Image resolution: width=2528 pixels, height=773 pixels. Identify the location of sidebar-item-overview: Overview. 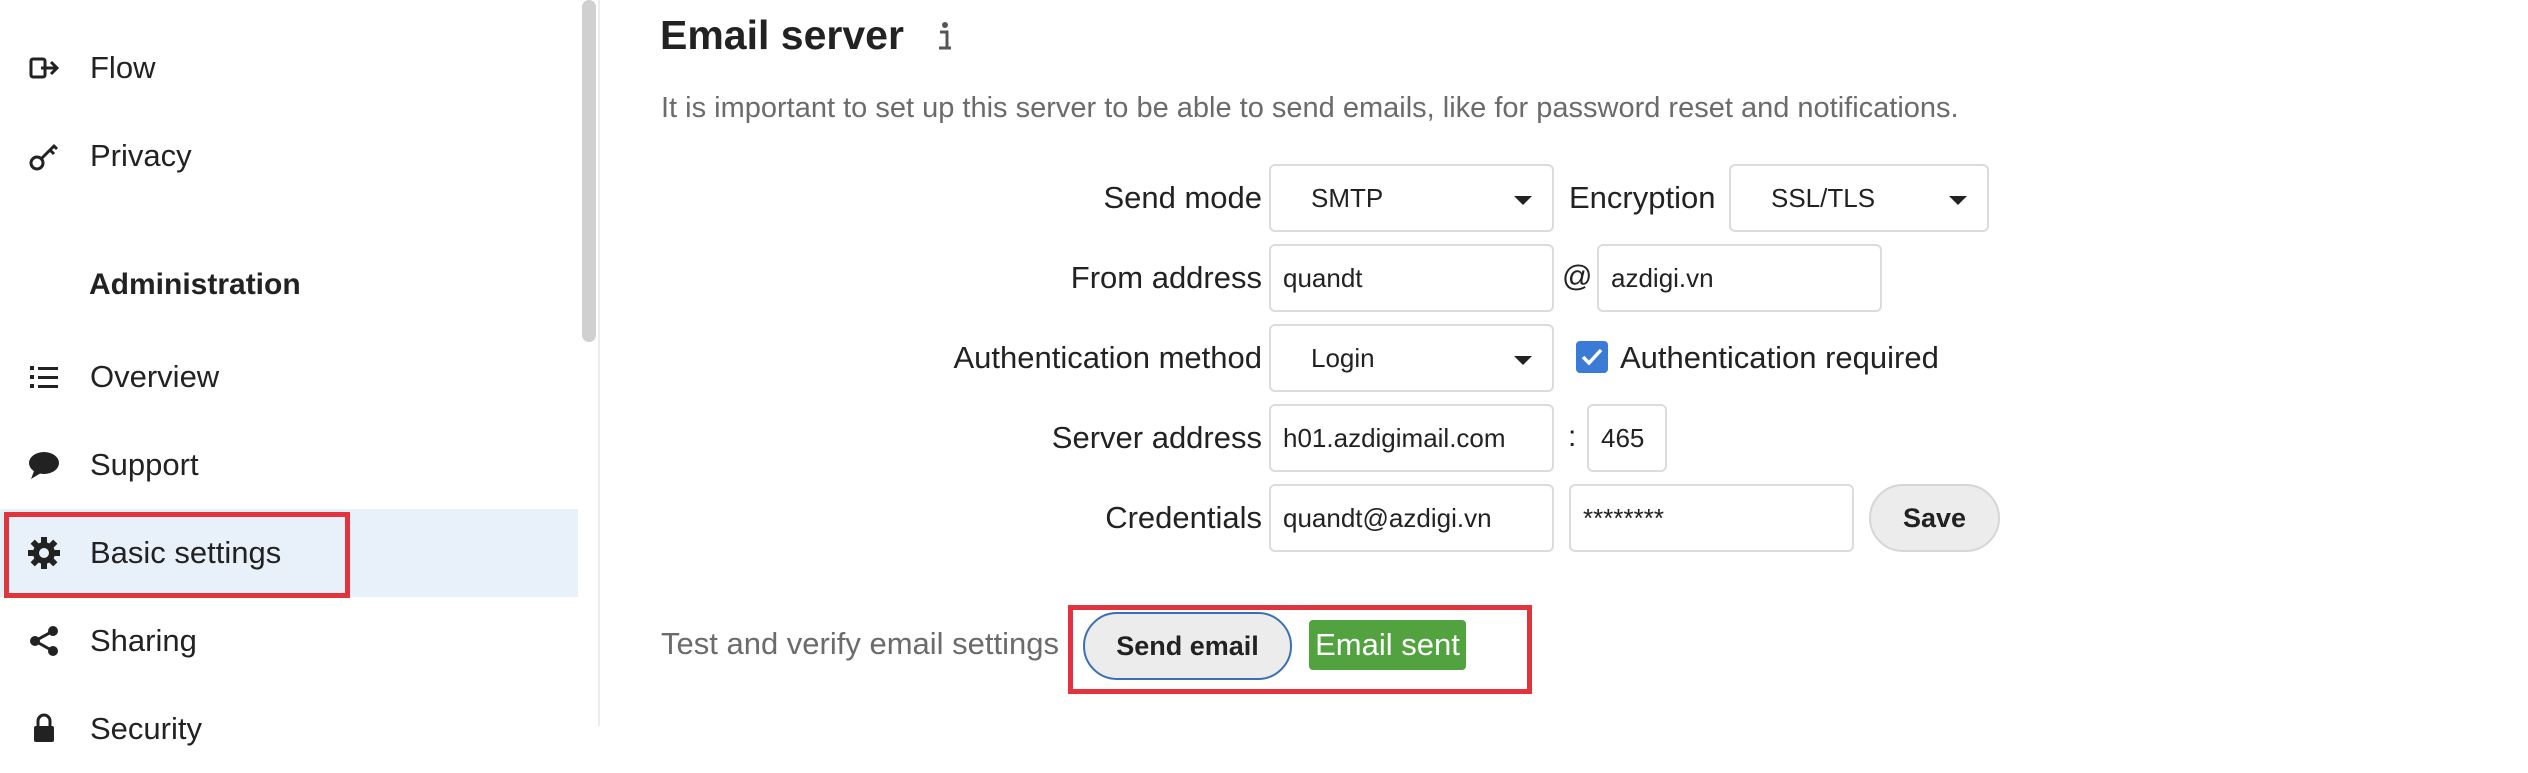
(290, 377).